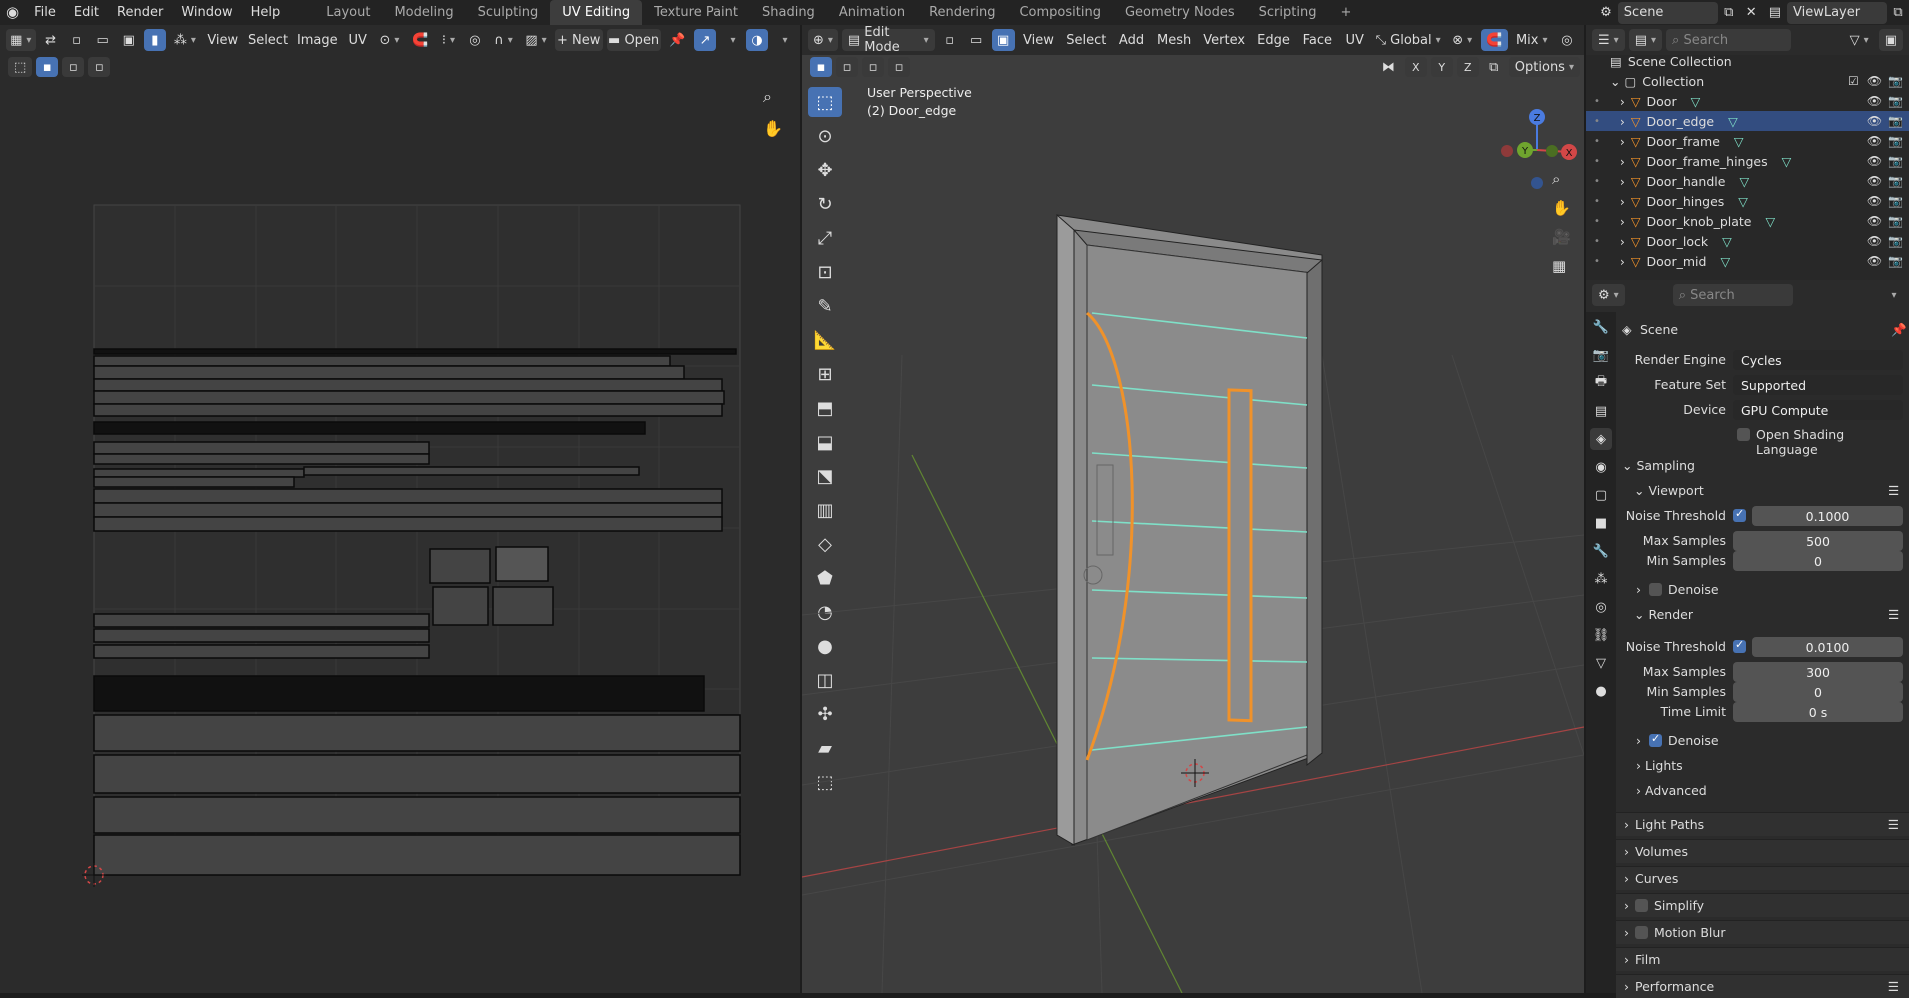  I want to click on panel-light-paths: › Light Paths ☰, so click(1762, 824).